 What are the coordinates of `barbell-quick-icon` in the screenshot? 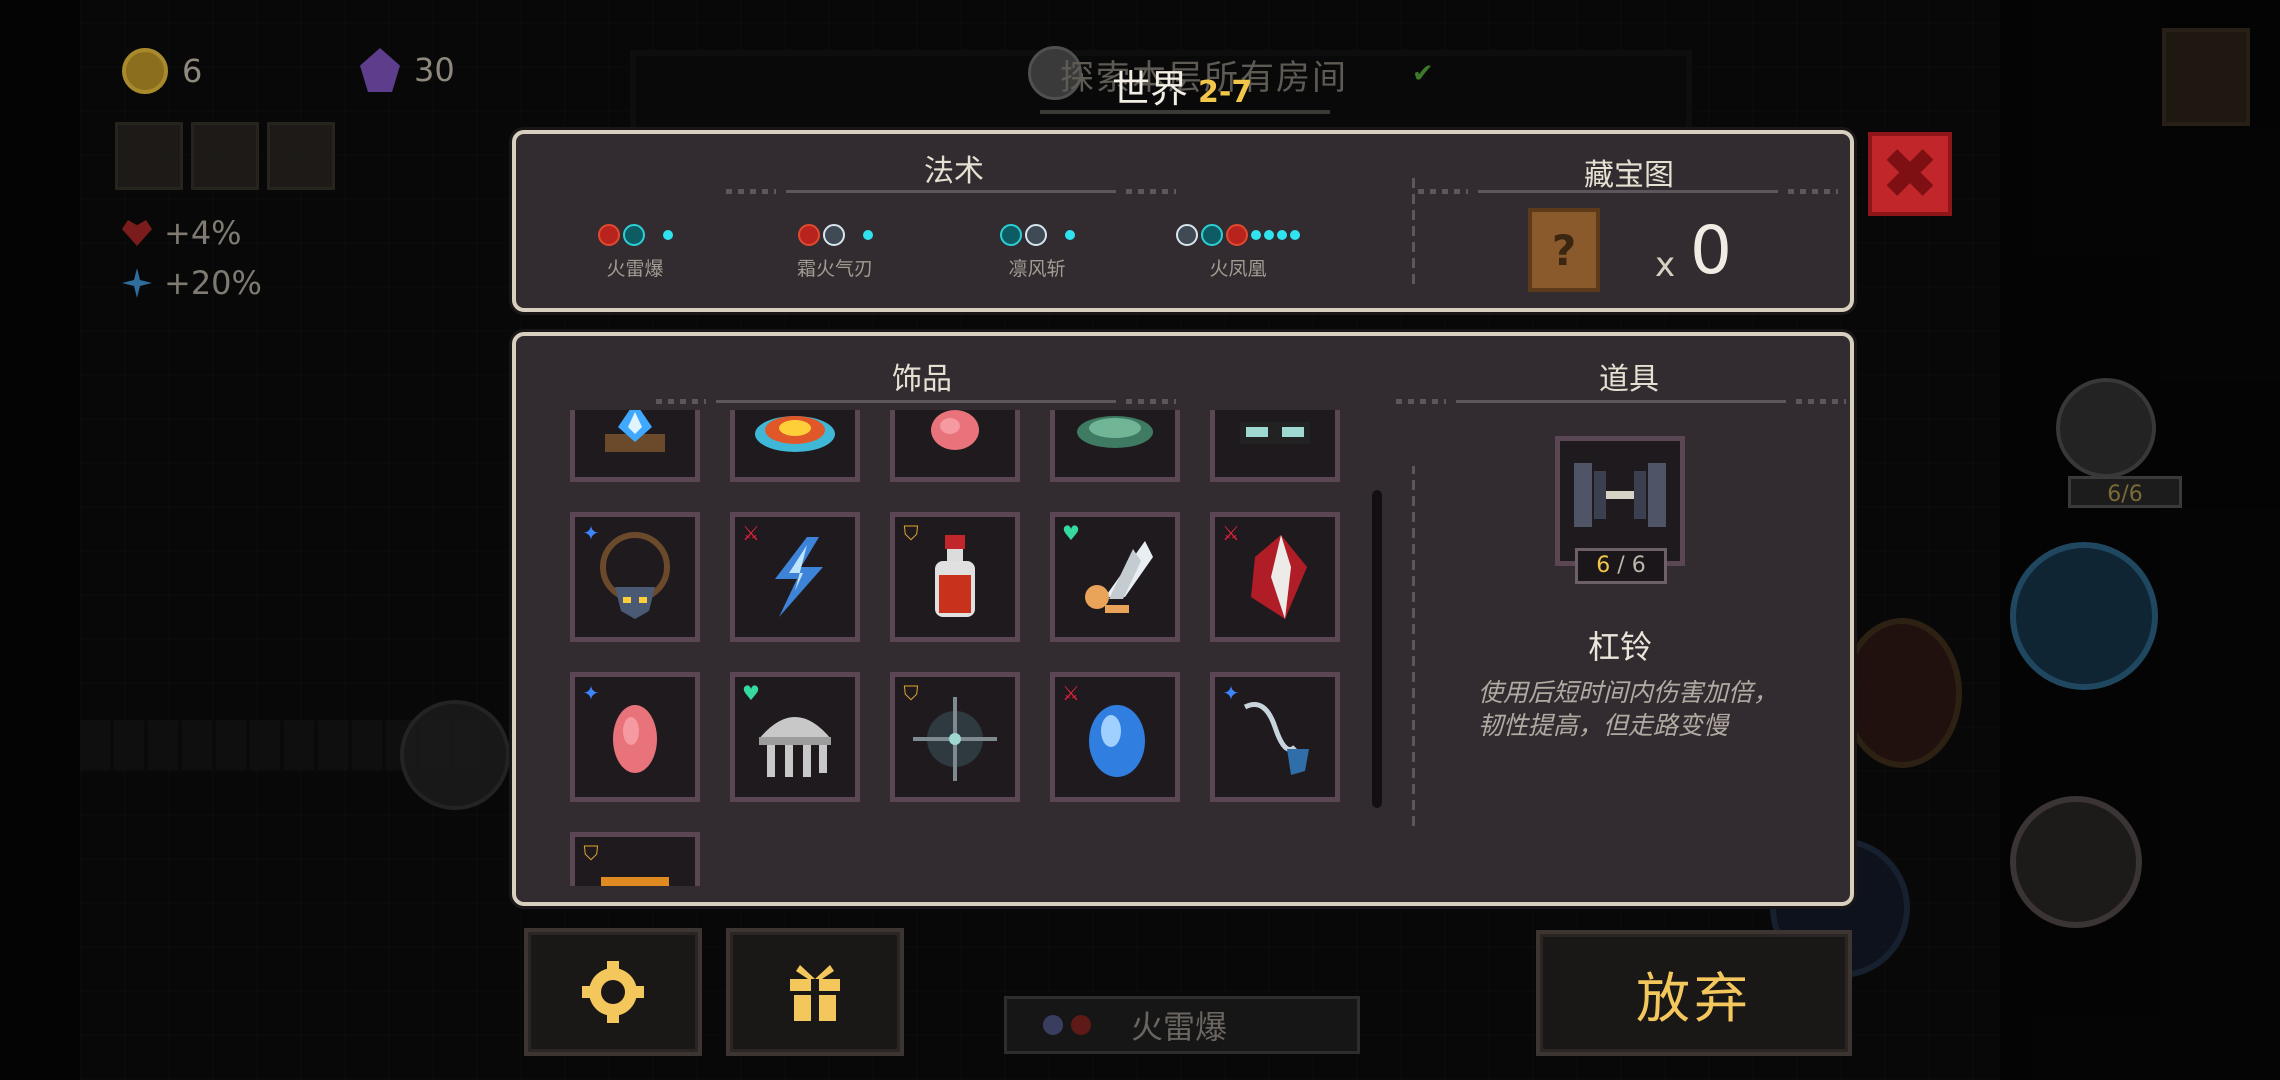 It's located at (2106, 428).